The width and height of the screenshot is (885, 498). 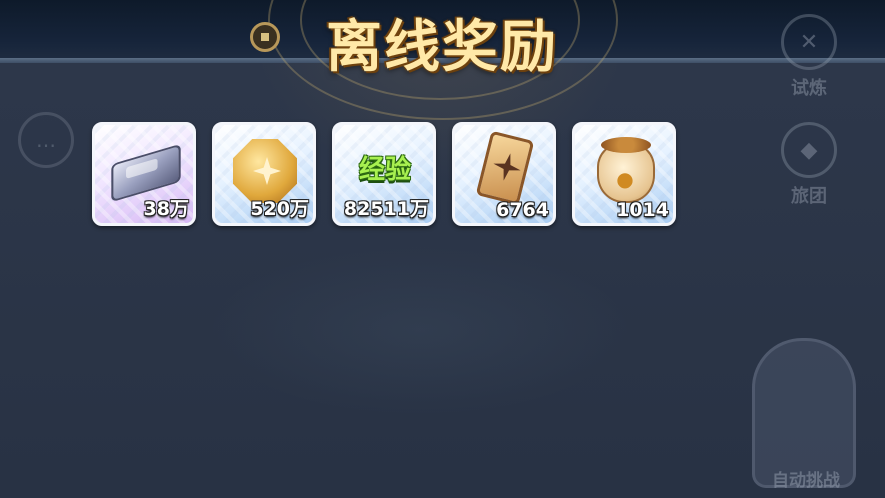 I want to click on exp-icon: 经验, so click(x=384, y=170).